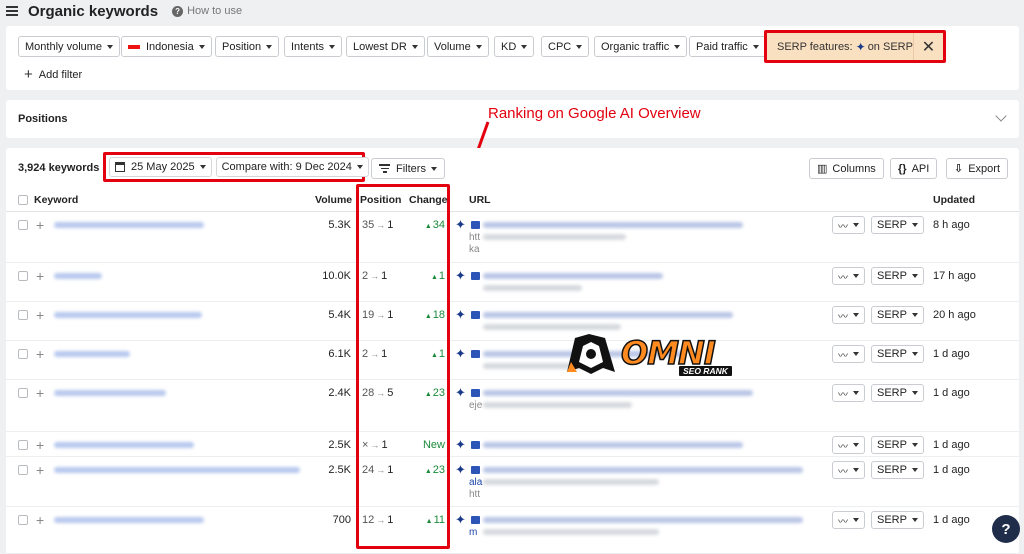 The height and width of the screenshot is (554, 1024). Describe the element at coordinates (512, 530) in the screenshot. I see `table-row: +700 12 → 1 ▲11 ✦ m 〰 SERP 1 d ago` at that location.